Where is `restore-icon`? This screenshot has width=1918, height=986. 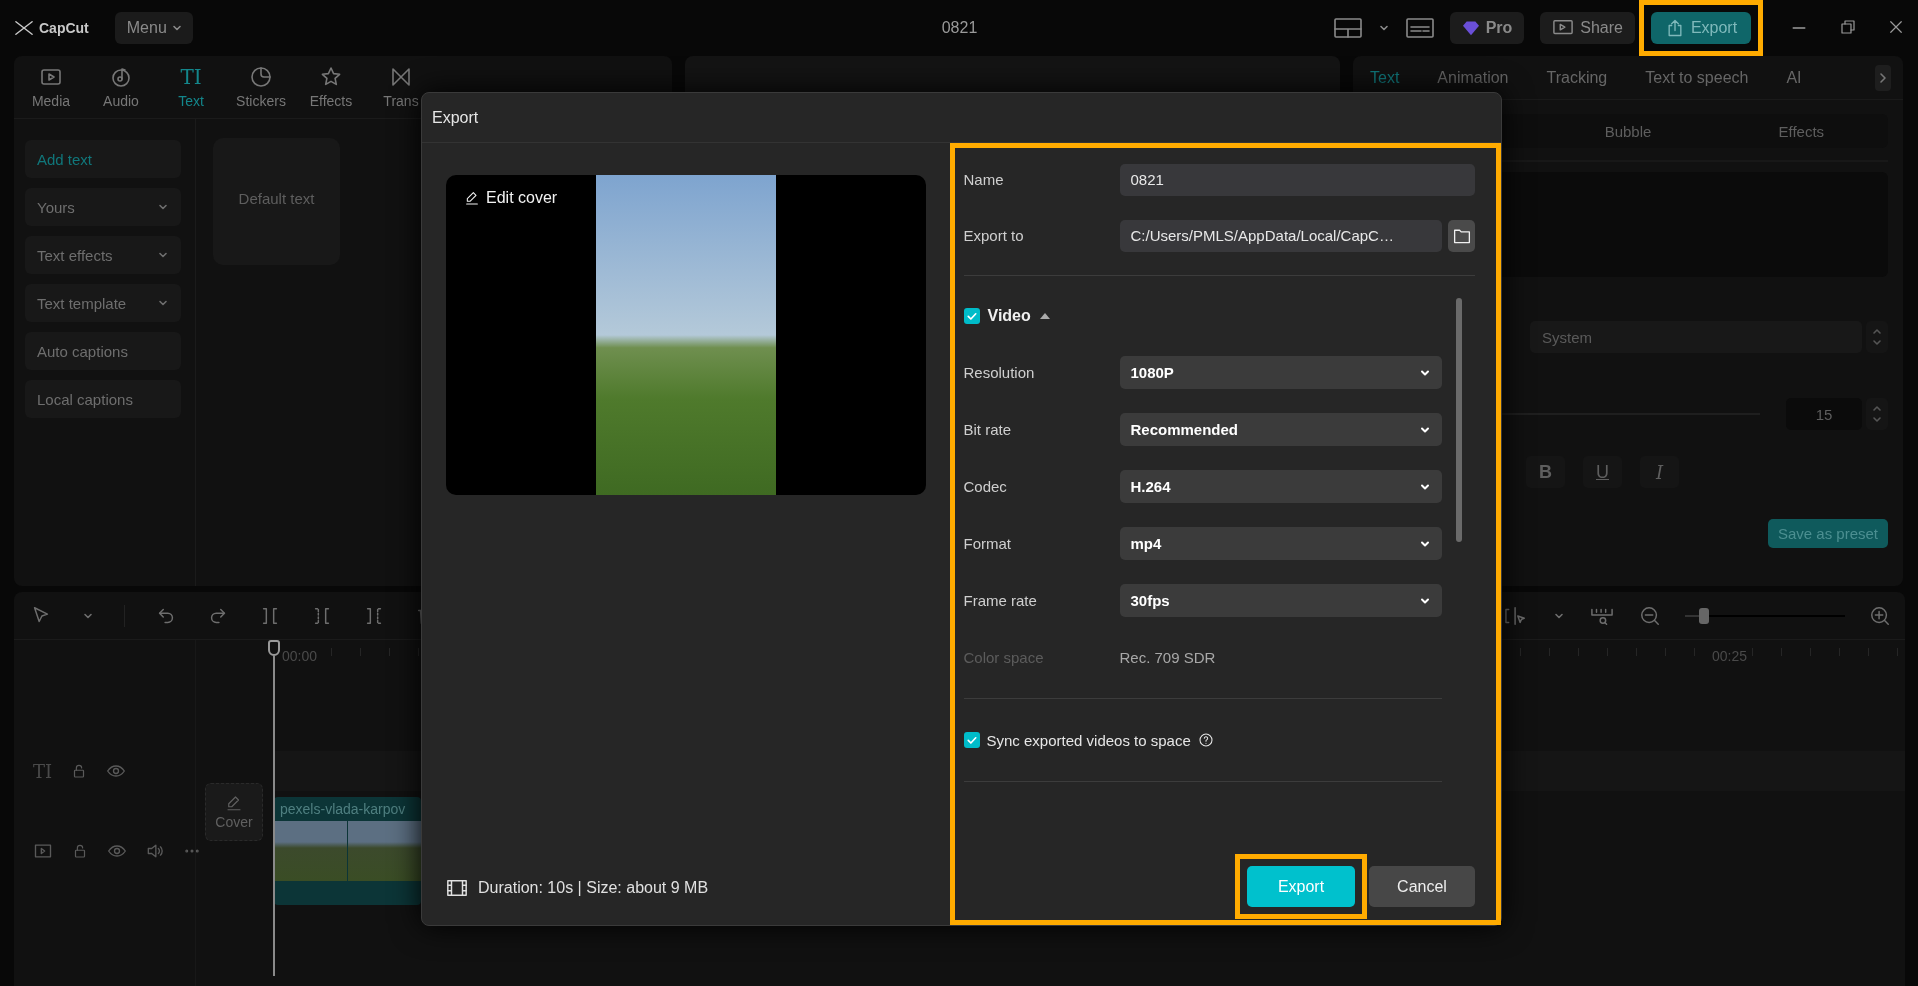
restore-icon is located at coordinates (1848, 27).